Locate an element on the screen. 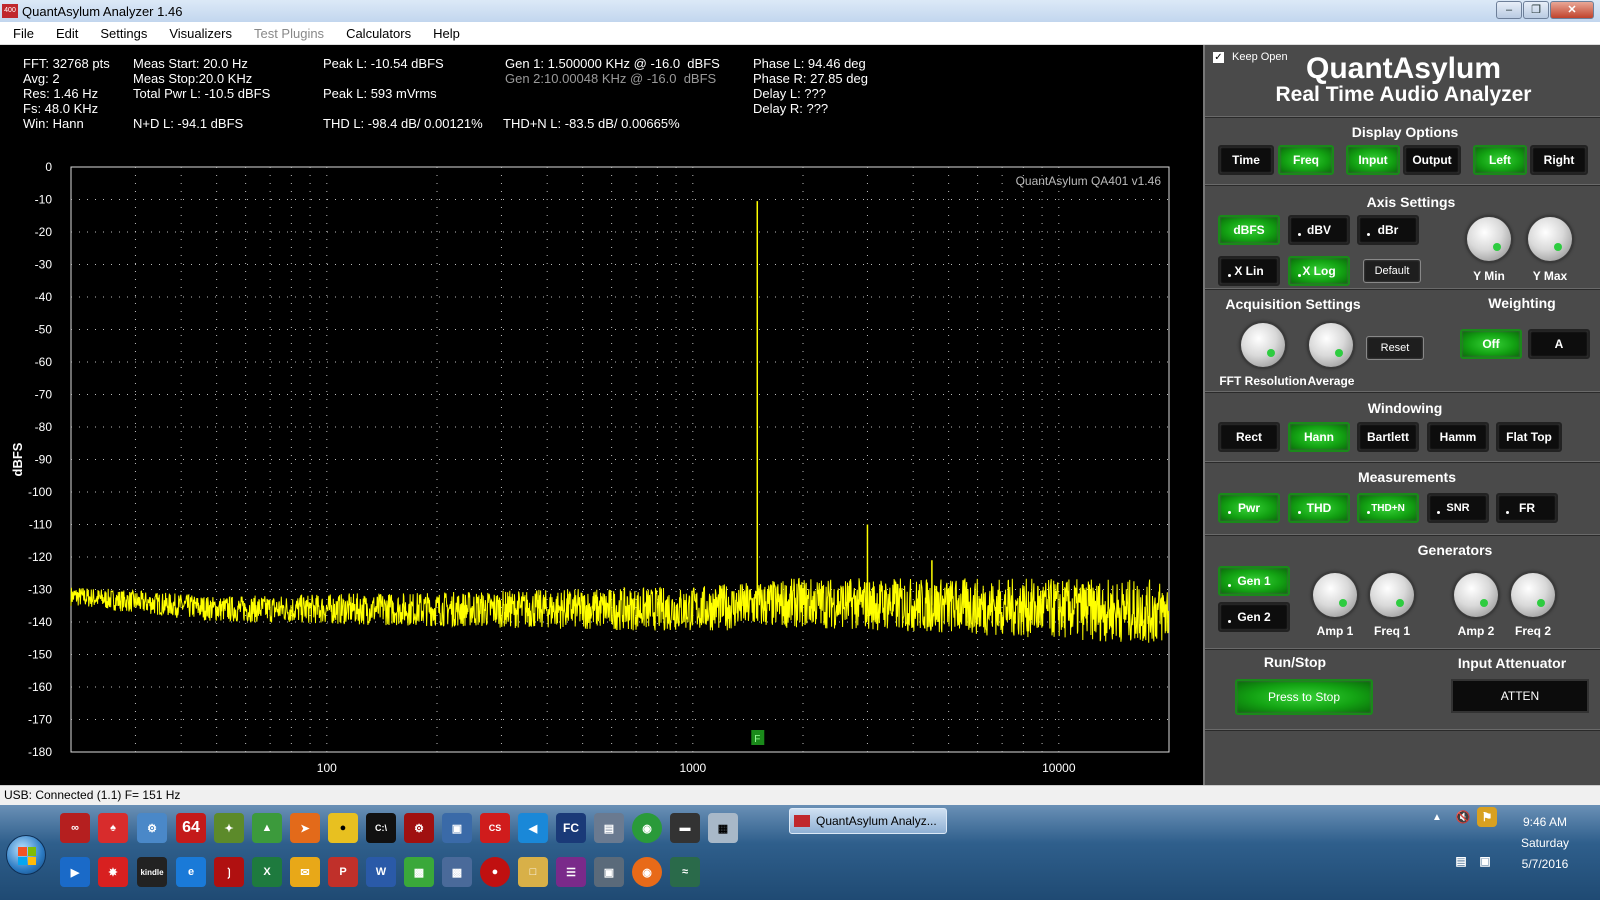 This screenshot has width=1600, height=900. weighting-a-button: A is located at coordinates (1559, 344).